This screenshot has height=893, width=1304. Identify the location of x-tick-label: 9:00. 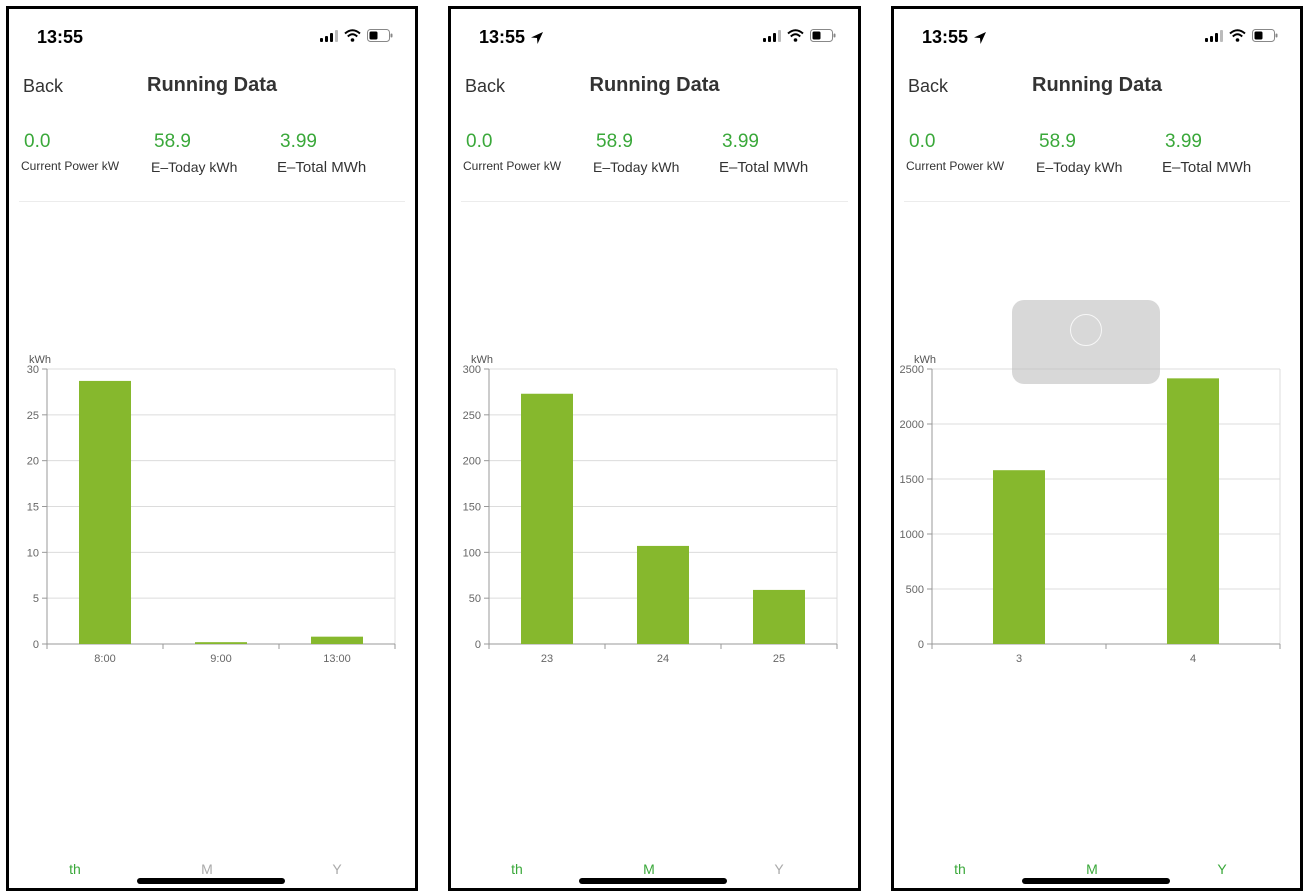
(220, 659).